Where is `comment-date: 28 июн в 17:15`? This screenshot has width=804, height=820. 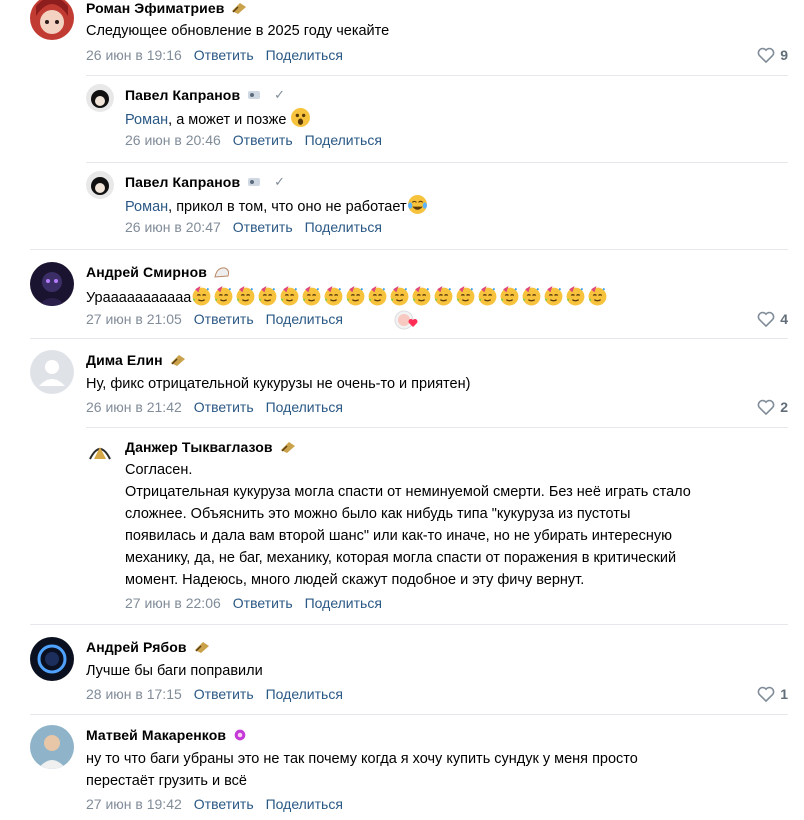
comment-date: 28 июн в 17:15 is located at coordinates (134, 694).